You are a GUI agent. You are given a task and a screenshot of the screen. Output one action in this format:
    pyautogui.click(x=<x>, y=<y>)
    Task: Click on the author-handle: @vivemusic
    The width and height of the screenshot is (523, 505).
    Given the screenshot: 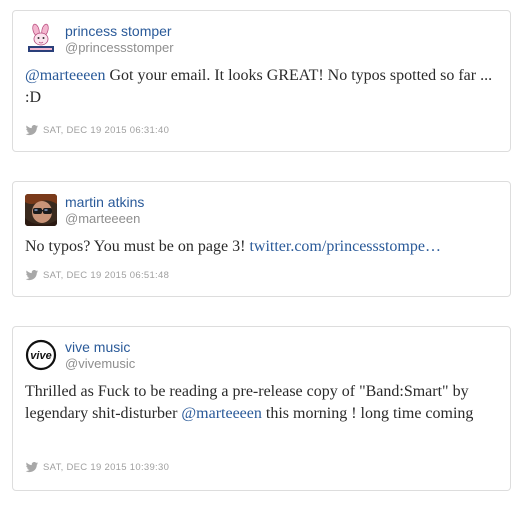 What is the action you would take?
    pyautogui.click(x=100, y=363)
    